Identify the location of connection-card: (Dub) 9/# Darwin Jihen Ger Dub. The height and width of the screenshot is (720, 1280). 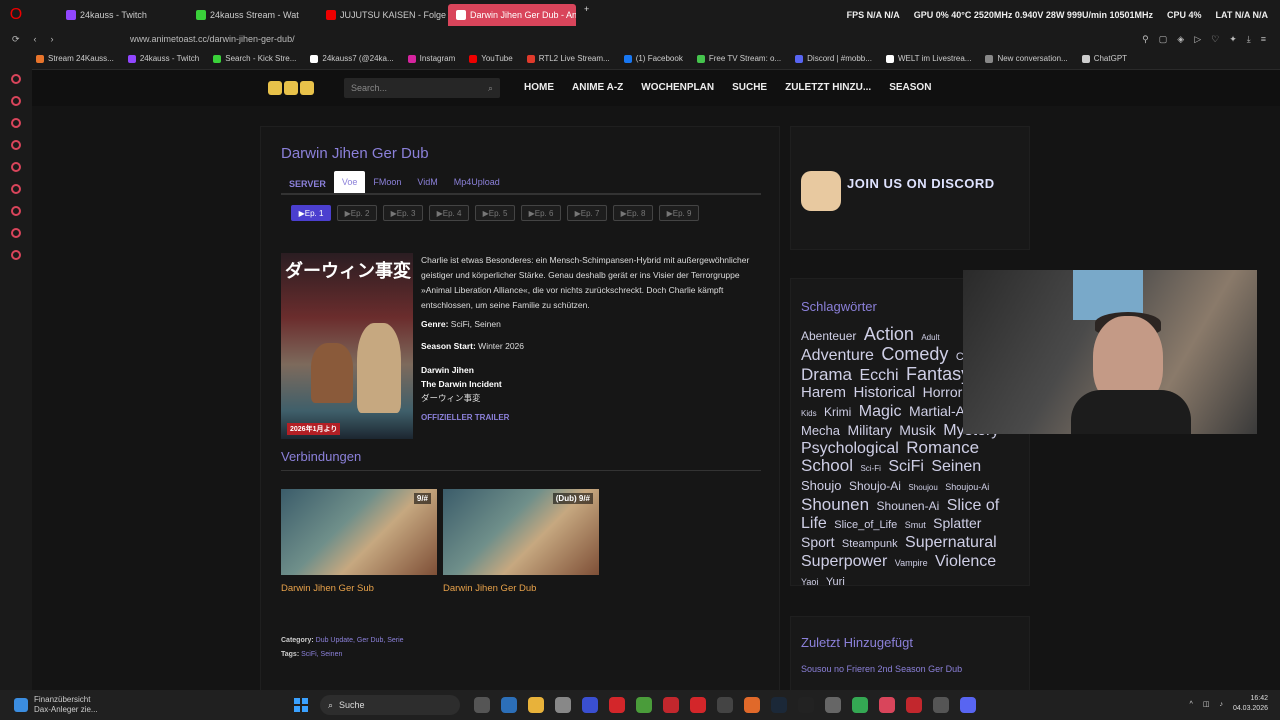
(521, 541).